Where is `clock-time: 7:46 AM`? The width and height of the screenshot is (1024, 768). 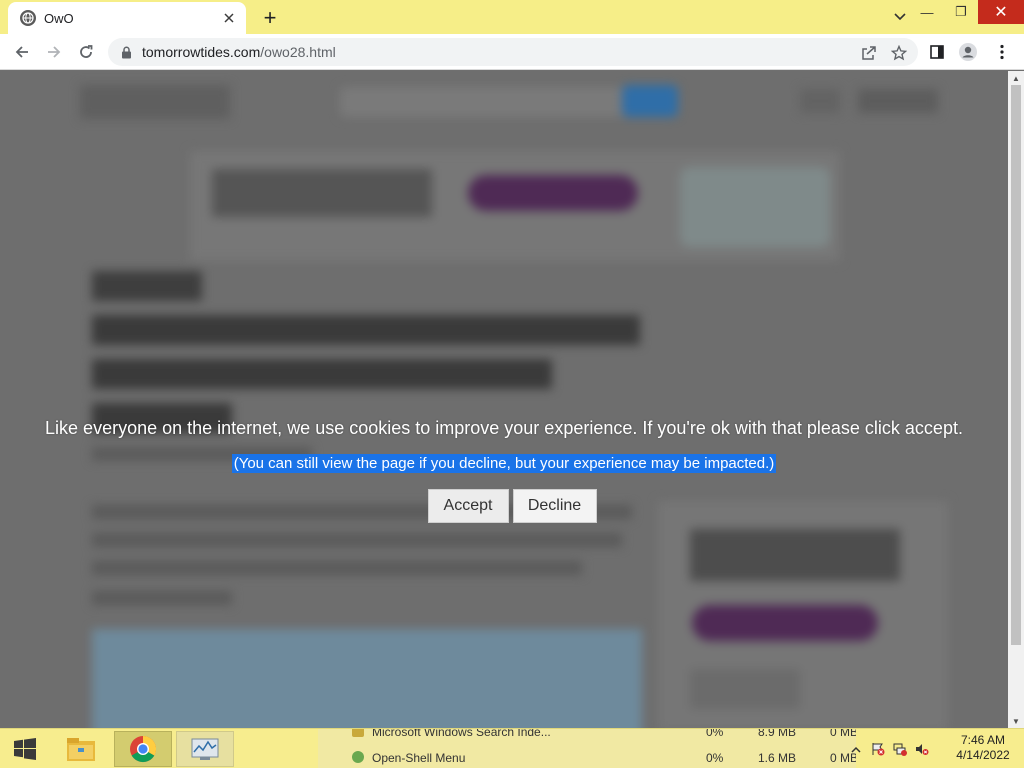
clock-time: 7:46 AM is located at coordinates (983, 740).